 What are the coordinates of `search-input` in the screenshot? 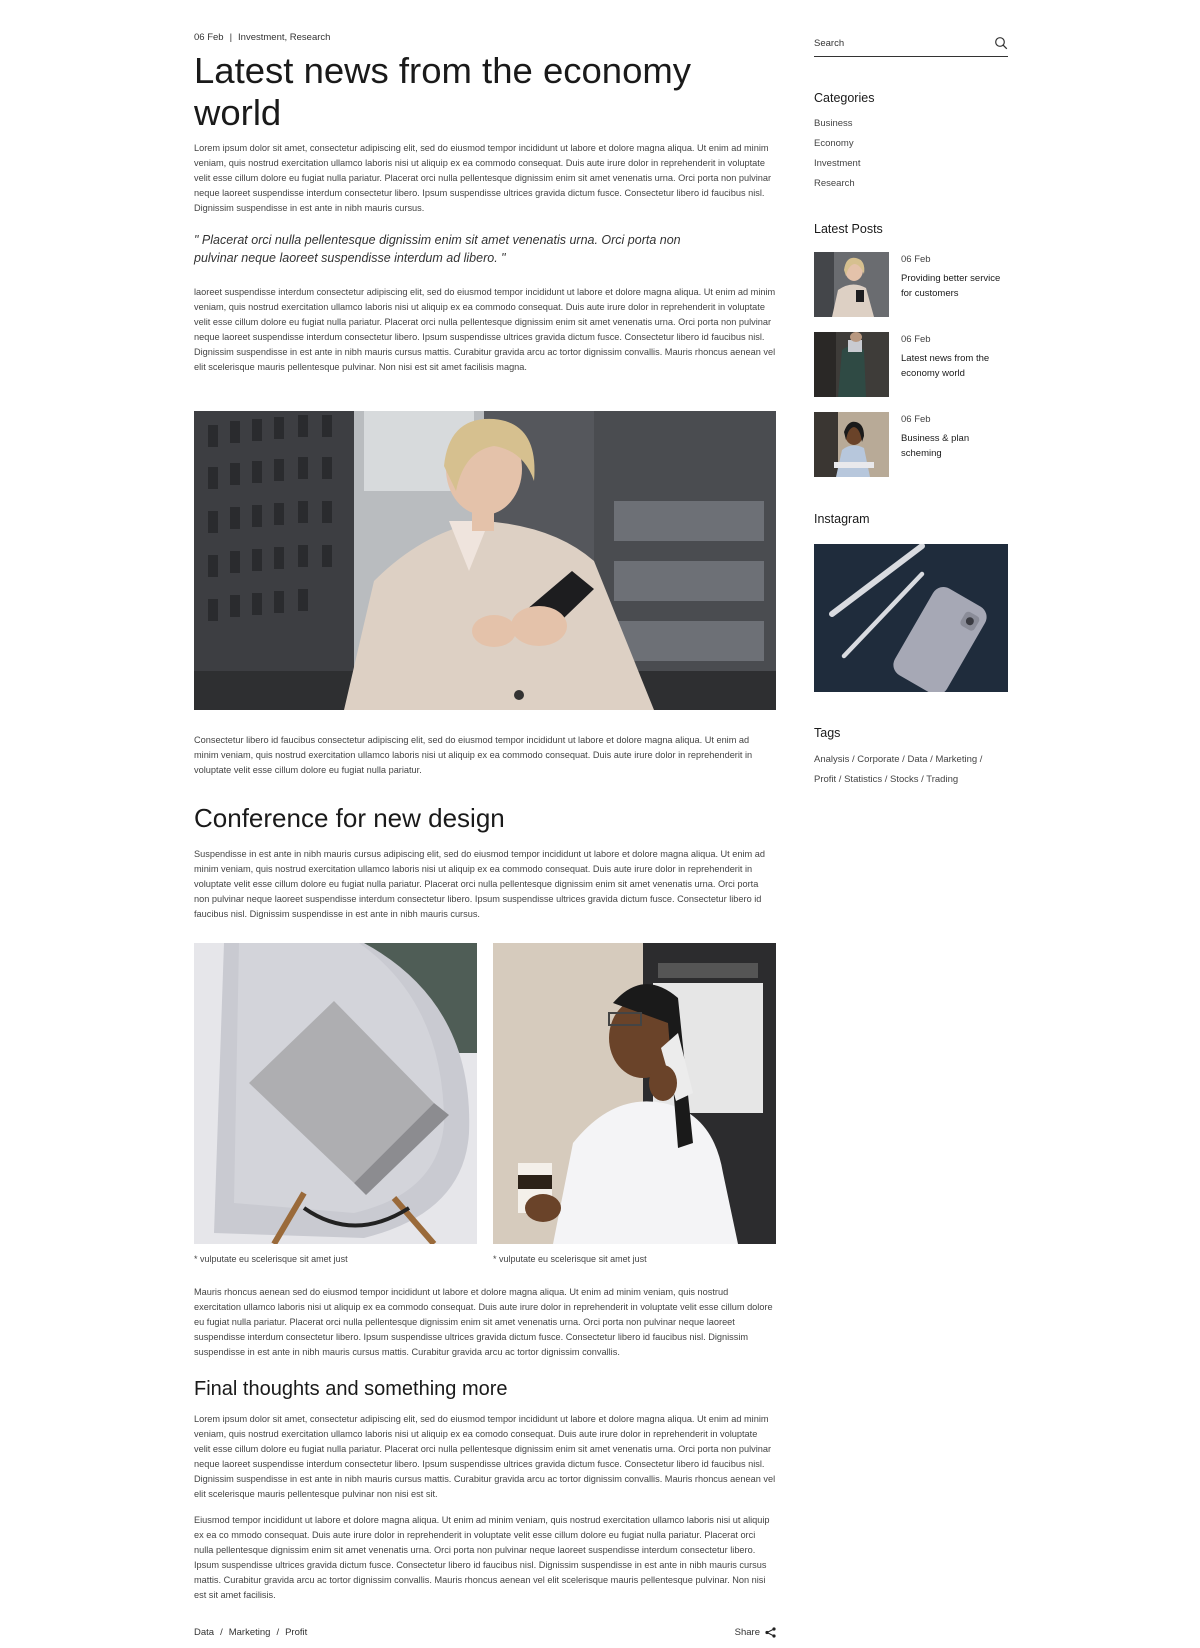 It's located at (899, 43).